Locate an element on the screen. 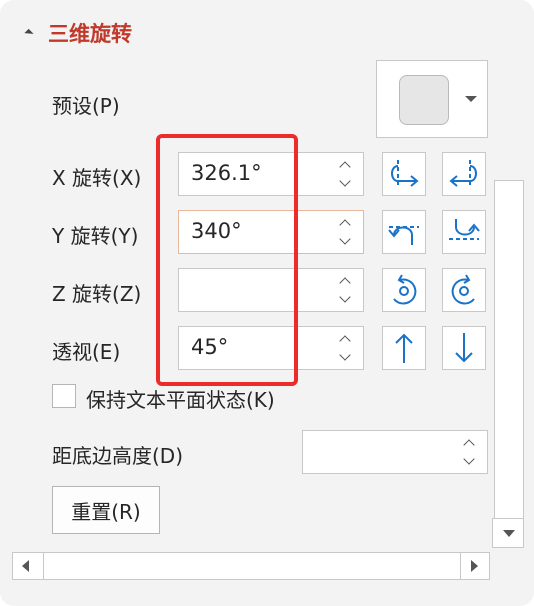 This screenshot has width=534, height=606. x-rotation-input: 326.1° is located at coordinates (271, 174).